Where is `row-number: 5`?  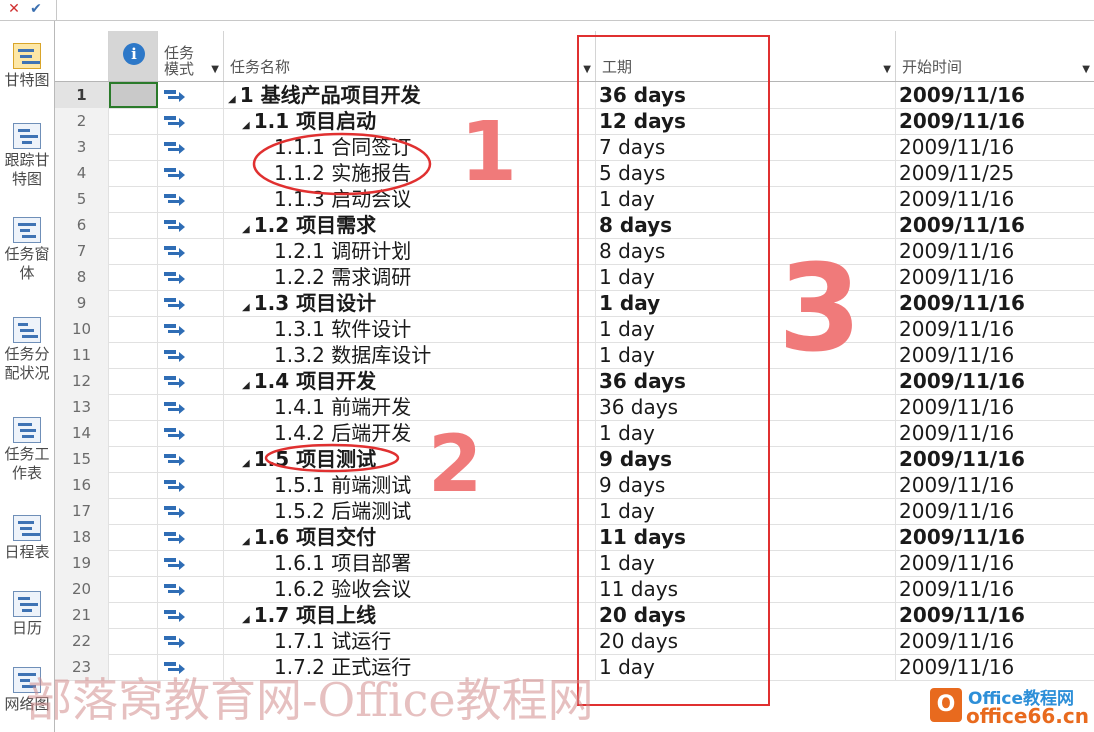 row-number: 5 is located at coordinates (82, 199).